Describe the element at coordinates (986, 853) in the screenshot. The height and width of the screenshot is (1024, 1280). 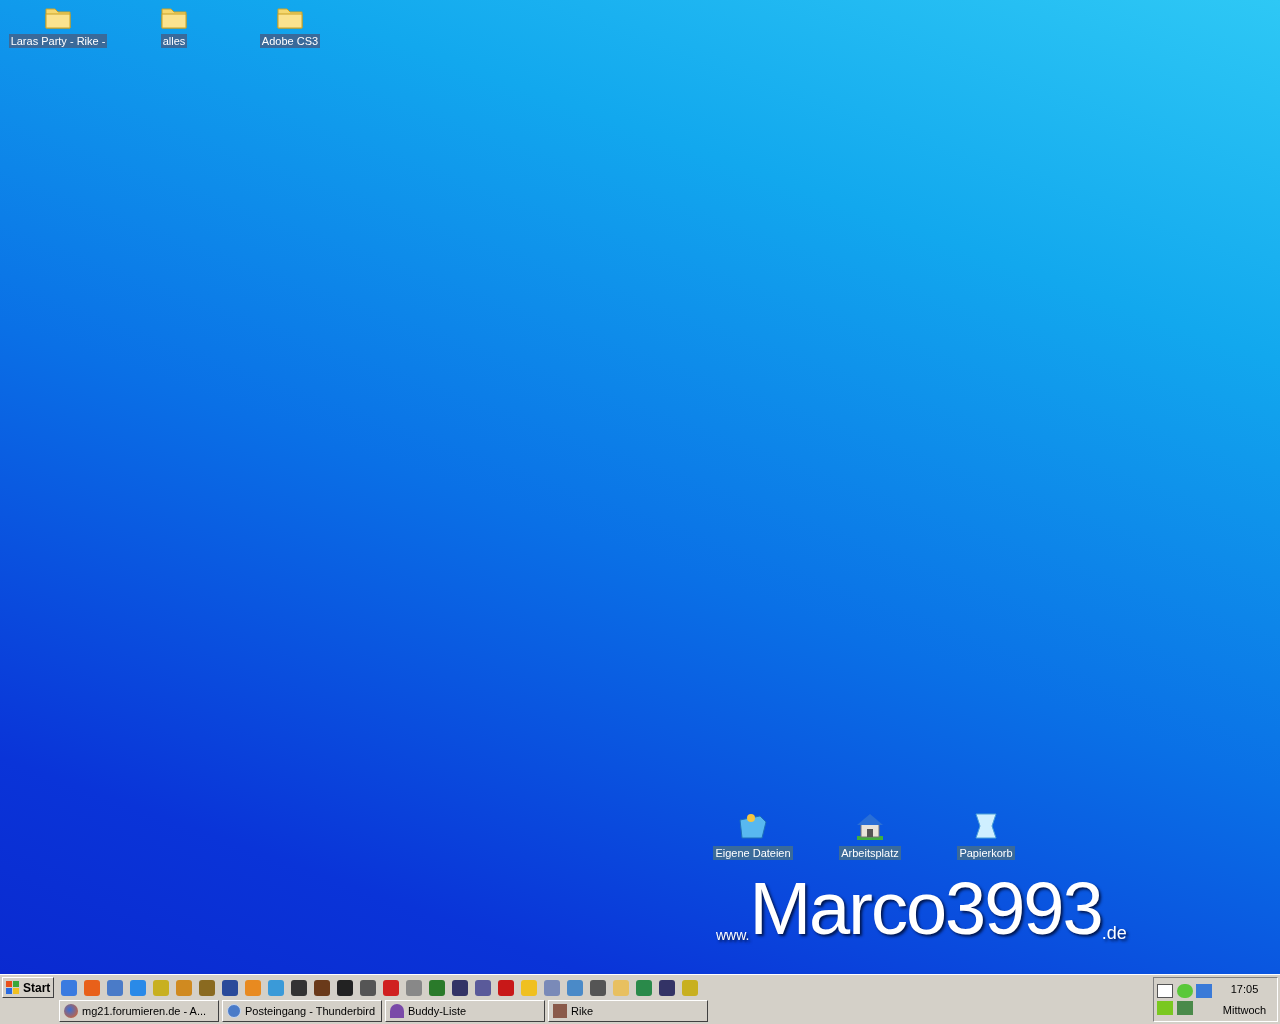
I see `desktop-icon-label: Papierkorb` at that location.